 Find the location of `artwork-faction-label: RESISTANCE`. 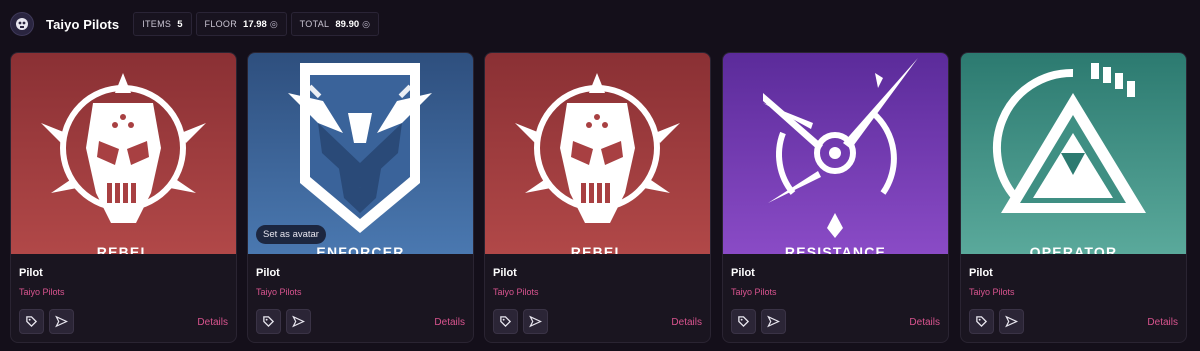

artwork-faction-label: RESISTANCE is located at coordinates (835, 249).